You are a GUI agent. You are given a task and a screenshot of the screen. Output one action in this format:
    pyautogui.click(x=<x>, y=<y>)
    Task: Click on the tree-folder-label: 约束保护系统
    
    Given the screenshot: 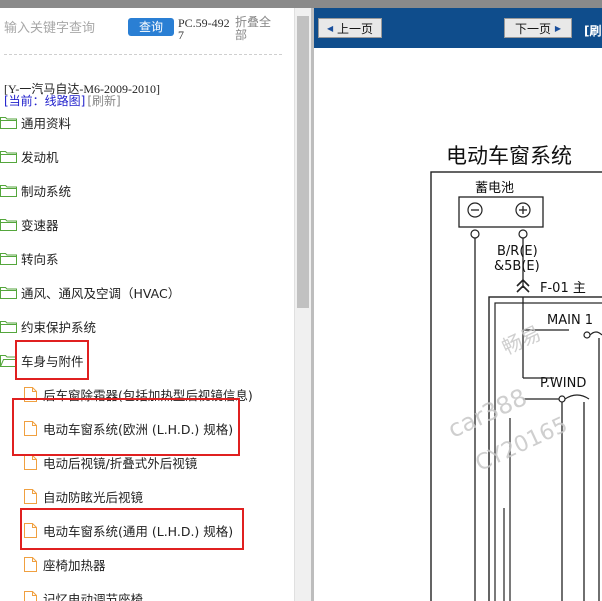 What is the action you would take?
    pyautogui.click(x=59, y=327)
    